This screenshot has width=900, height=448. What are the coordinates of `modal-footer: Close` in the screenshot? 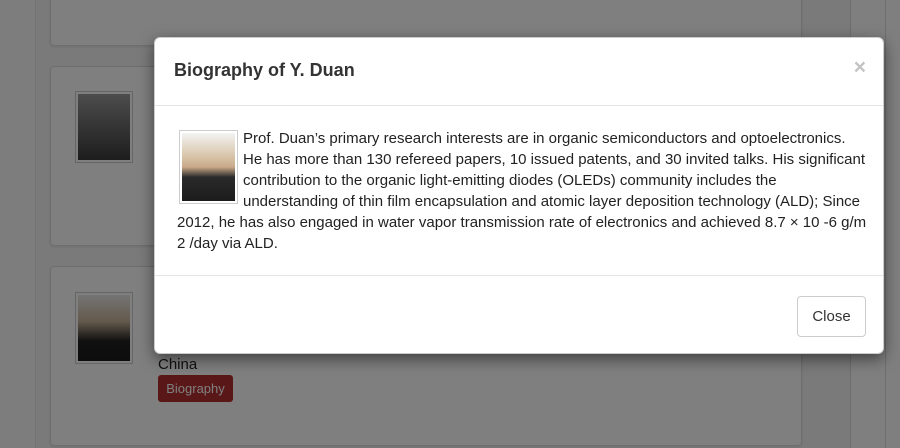 It's located at (519, 315).